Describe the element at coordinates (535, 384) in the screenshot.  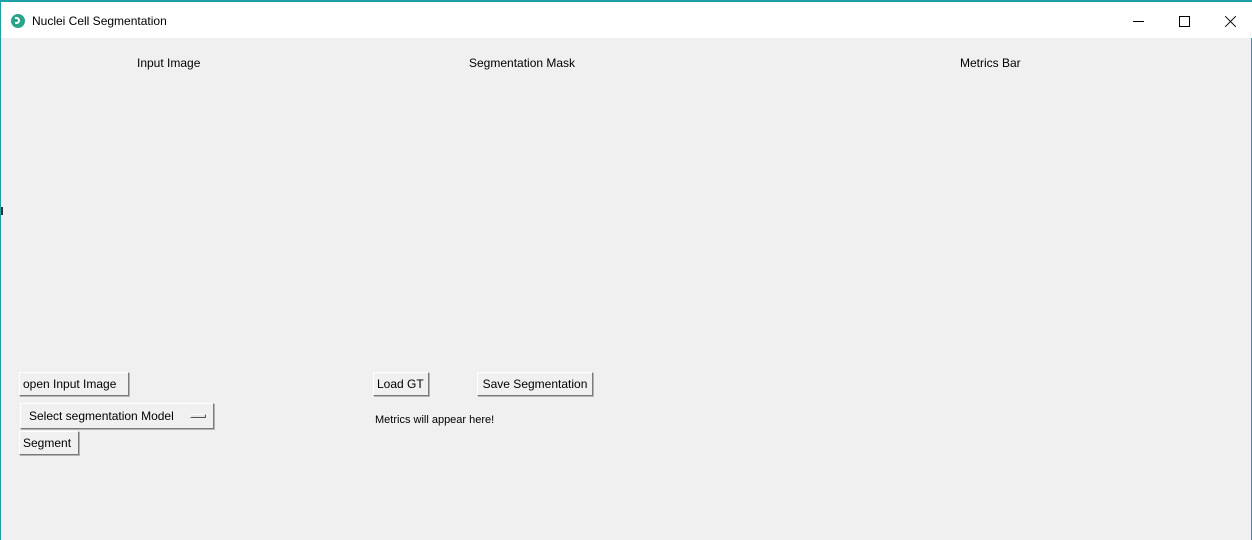
I see `save-segmentation-button: Save Segmentation` at that location.